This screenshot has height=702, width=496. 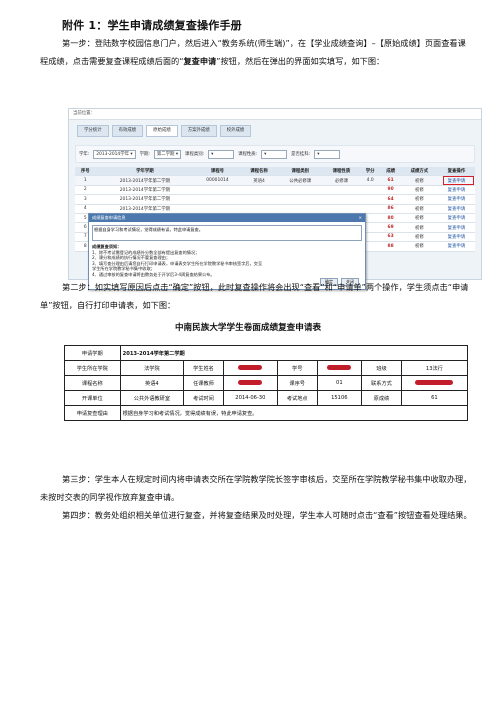 What do you see at coordinates (217, 180) in the screenshot?
I see `table-cell: 00001014` at bounding box center [217, 180].